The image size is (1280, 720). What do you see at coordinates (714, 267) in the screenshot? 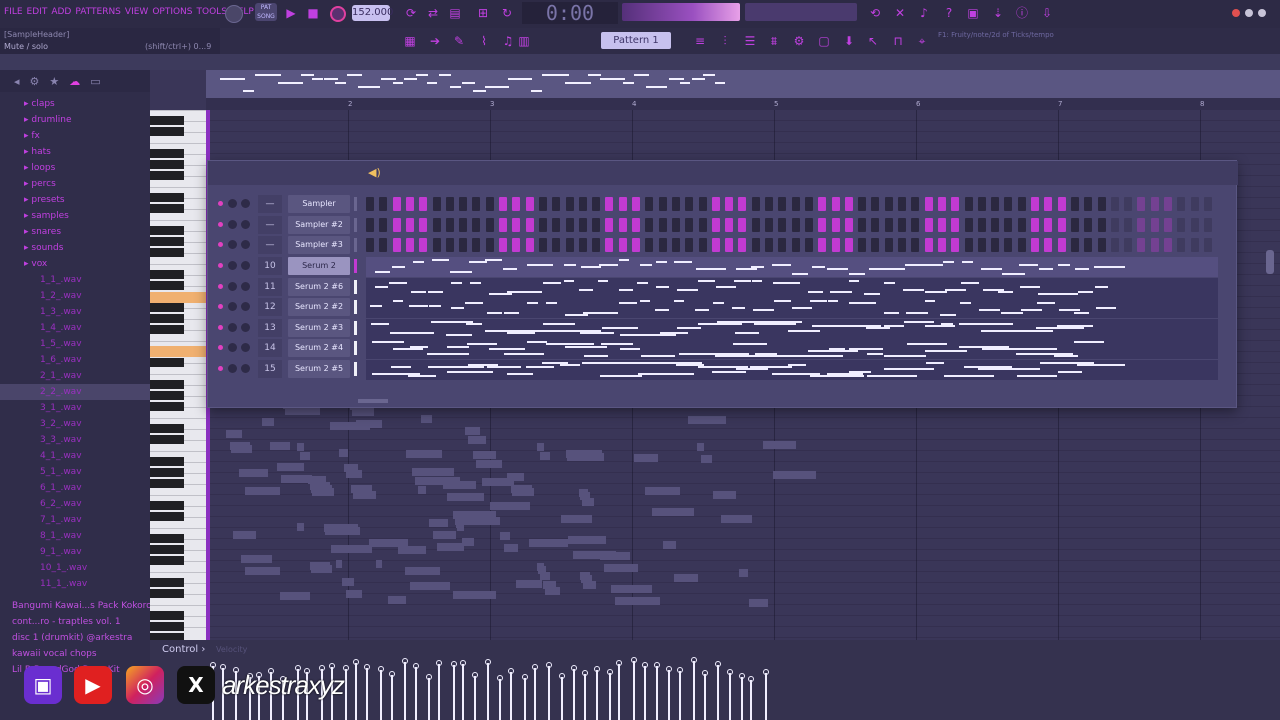
I see `channel-row: 10 Serum 2` at bounding box center [714, 267].